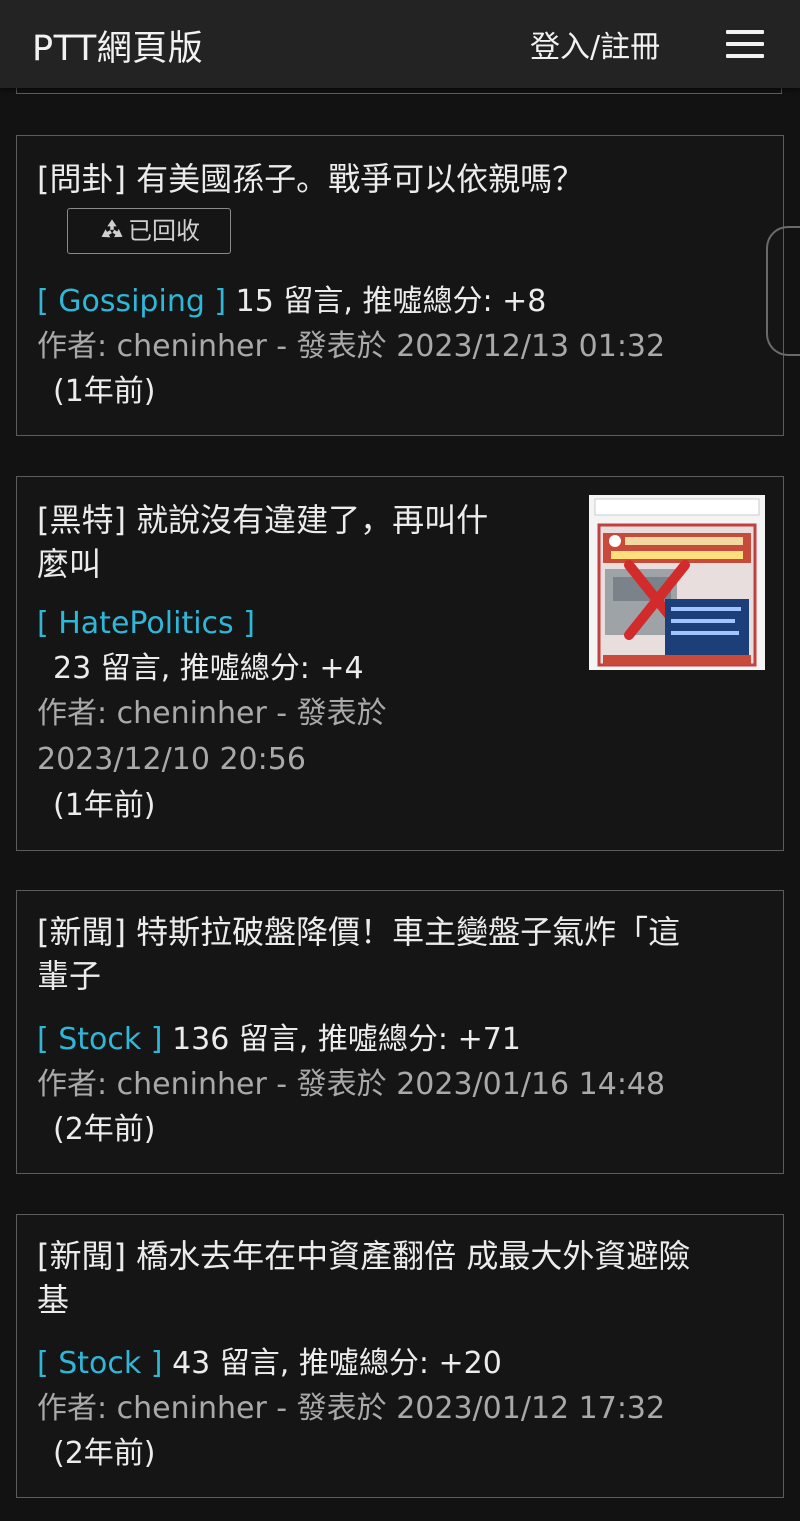 Image resolution: width=800 pixels, height=1521 pixels. What do you see at coordinates (351, 1084) in the screenshot?
I see `author-line: 作者: cheninher - 發表於 2023/01/16 14:48` at bounding box center [351, 1084].